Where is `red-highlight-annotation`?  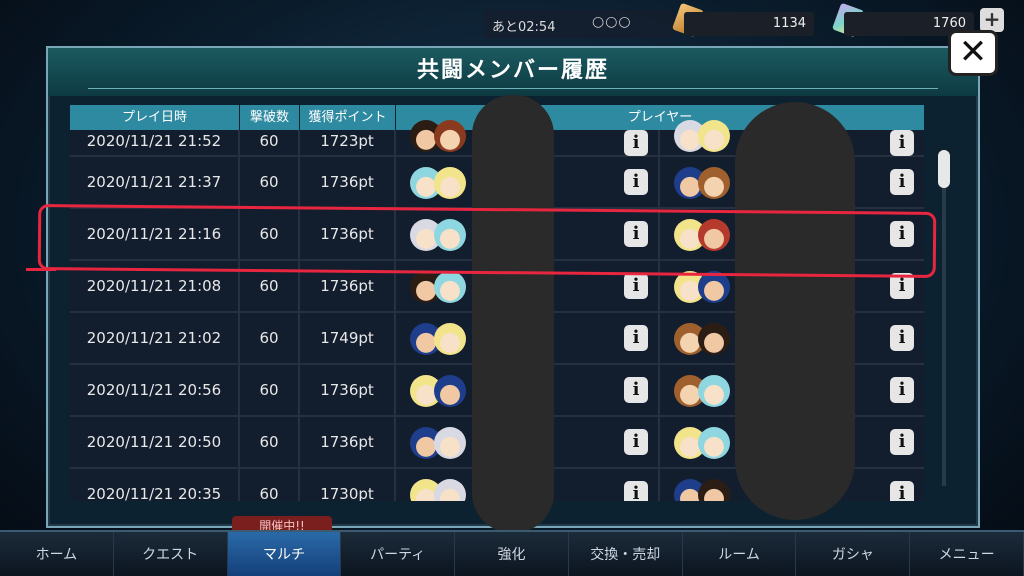
red-highlight-annotation is located at coordinates (487, 241).